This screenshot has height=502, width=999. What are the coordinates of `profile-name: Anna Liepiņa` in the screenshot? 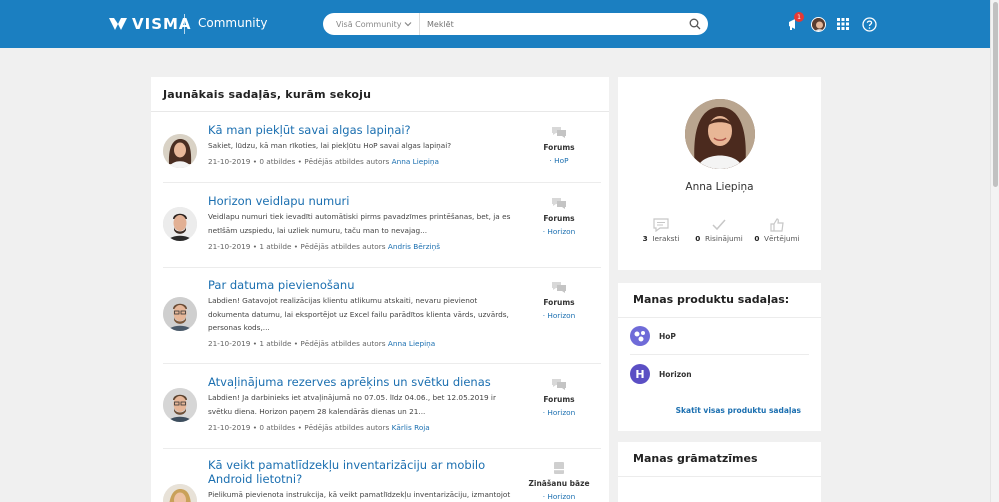 It's located at (719, 187).